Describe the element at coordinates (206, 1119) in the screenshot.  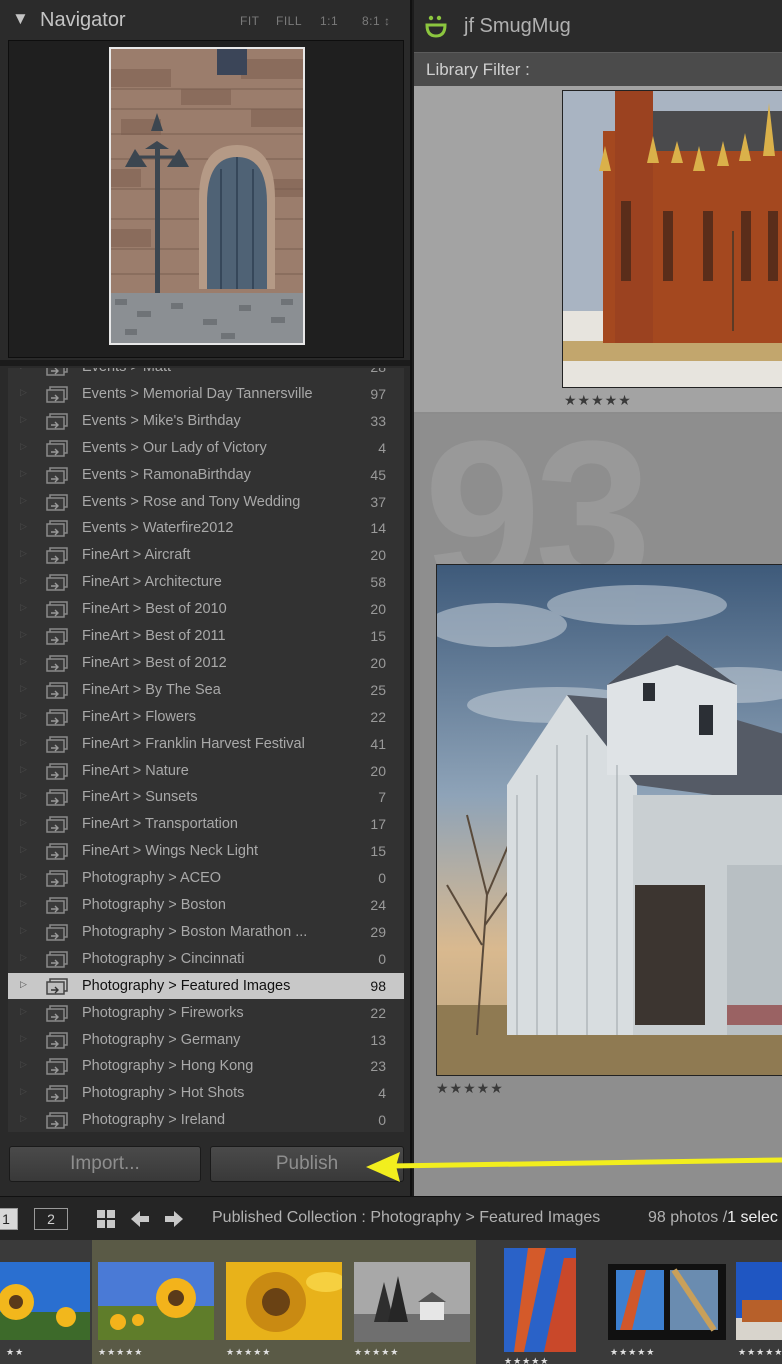
I see `collection-row: ▷ Photography > Ireland 0` at that location.